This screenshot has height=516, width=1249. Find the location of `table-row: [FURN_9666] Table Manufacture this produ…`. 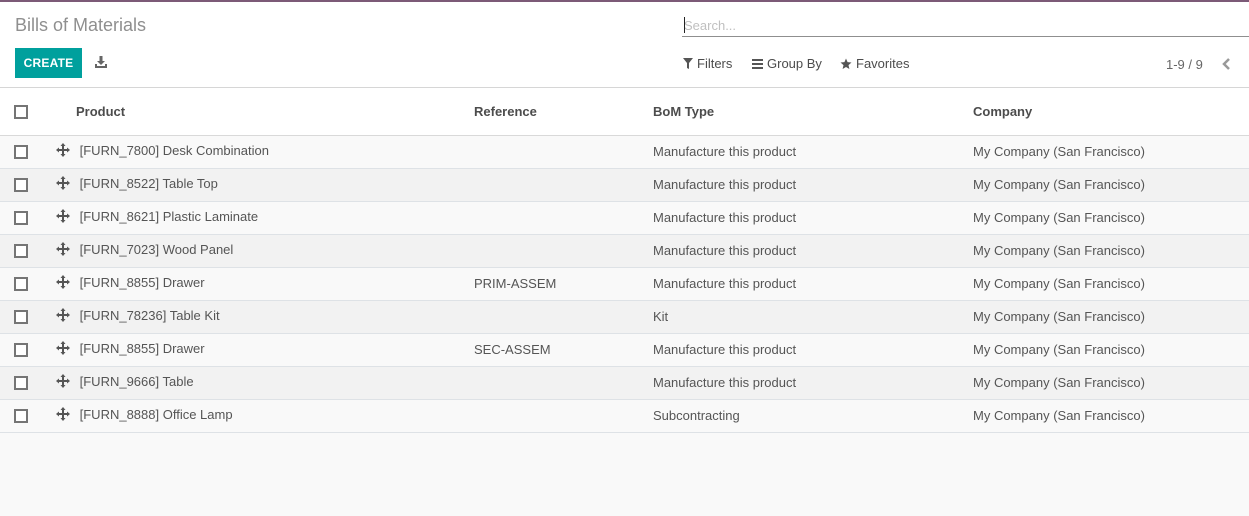

table-row: [FURN_9666] Table Manufacture this produ… is located at coordinates (624, 383).